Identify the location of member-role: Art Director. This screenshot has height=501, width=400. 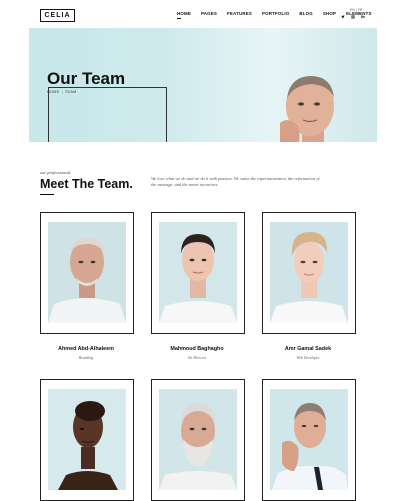
(197, 358).